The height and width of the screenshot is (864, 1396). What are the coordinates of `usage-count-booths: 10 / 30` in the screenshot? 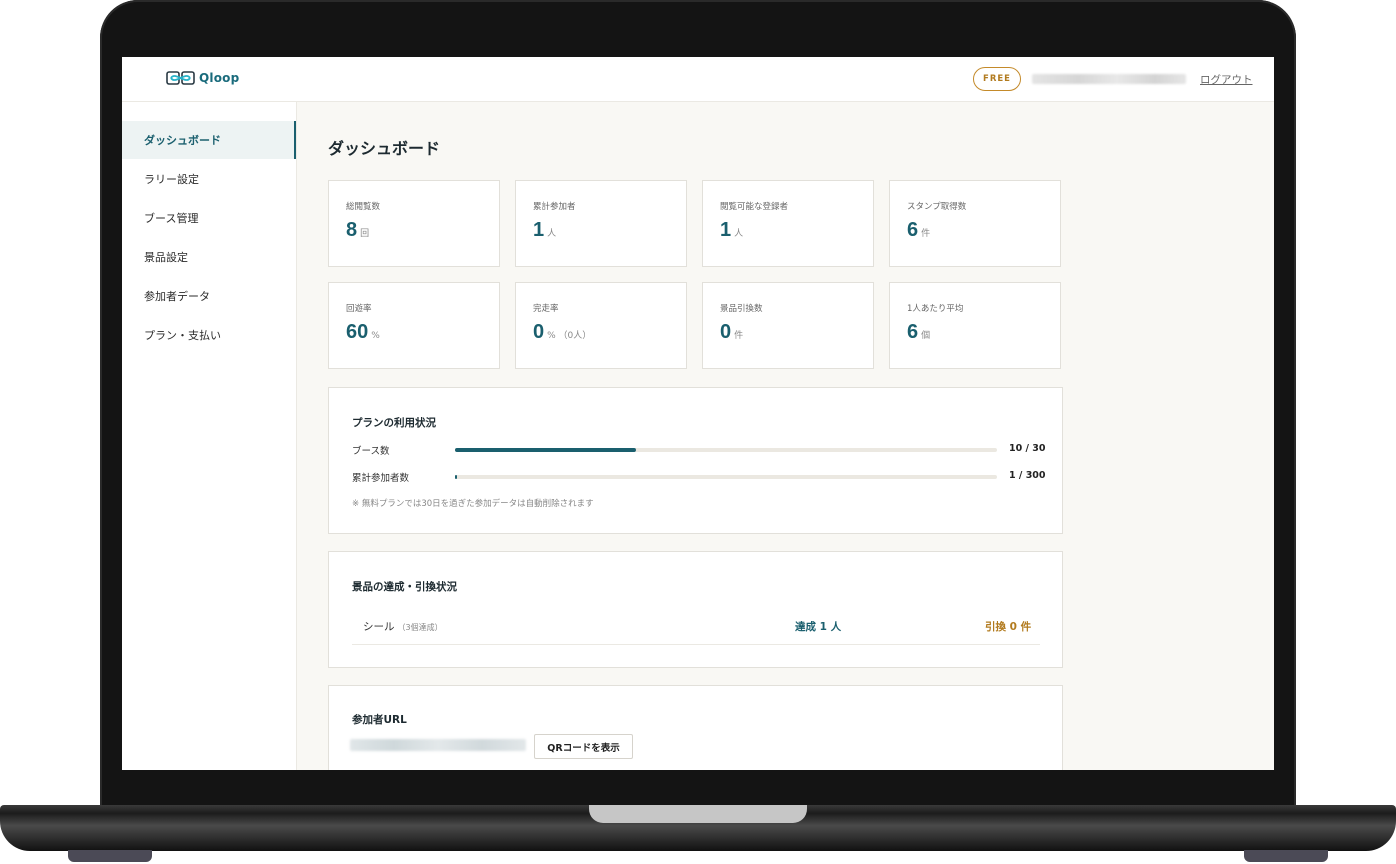 It's located at (1027, 448).